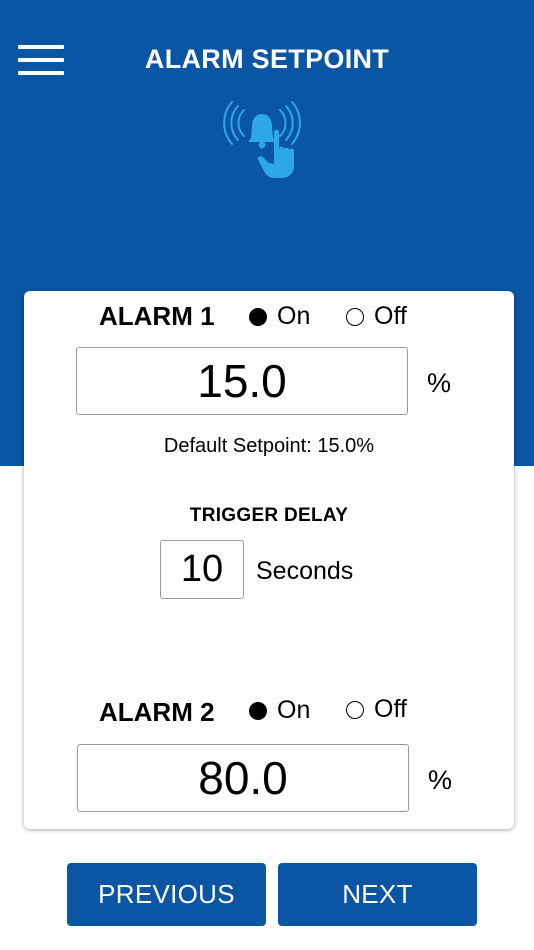 The width and height of the screenshot is (534, 950). What do you see at coordinates (390, 316) in the screenshot?
I see `alarm1-off-label: Off` at bounding box center [390, 316].